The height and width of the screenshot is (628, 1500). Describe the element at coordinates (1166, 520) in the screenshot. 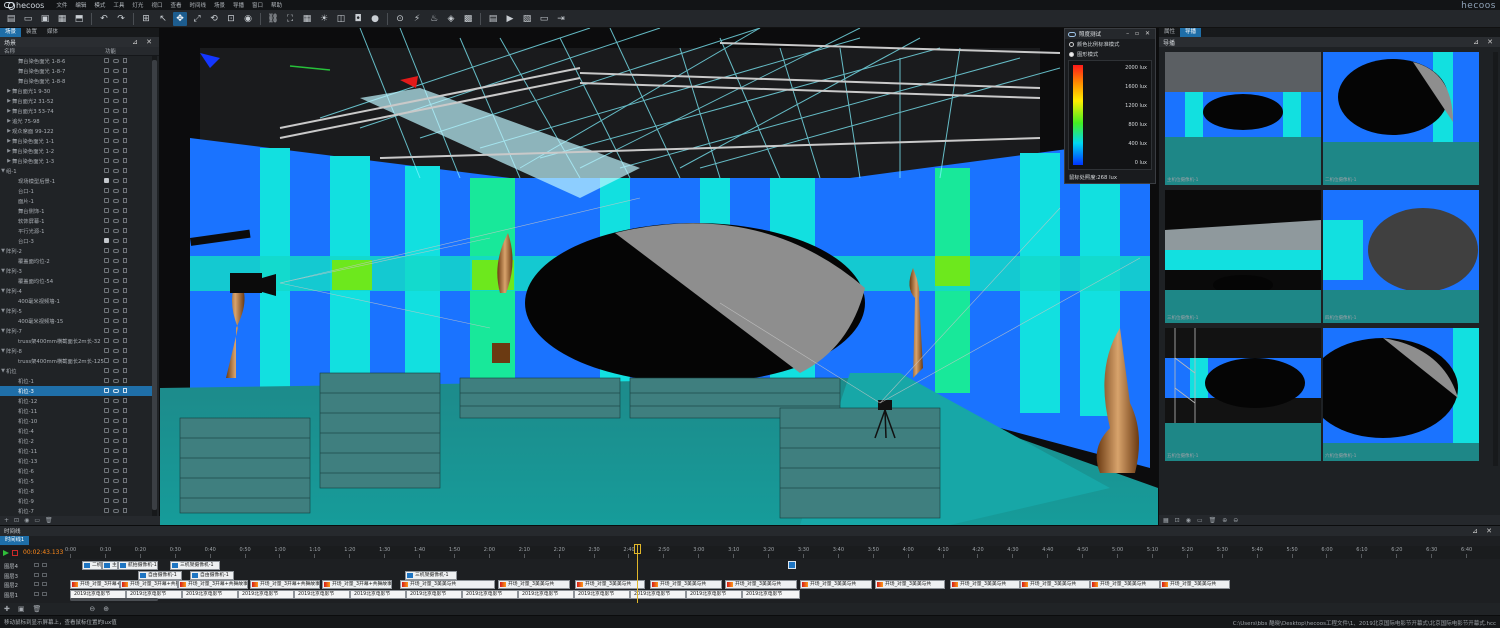

I see `grid-view-icon: ▦` at that location.